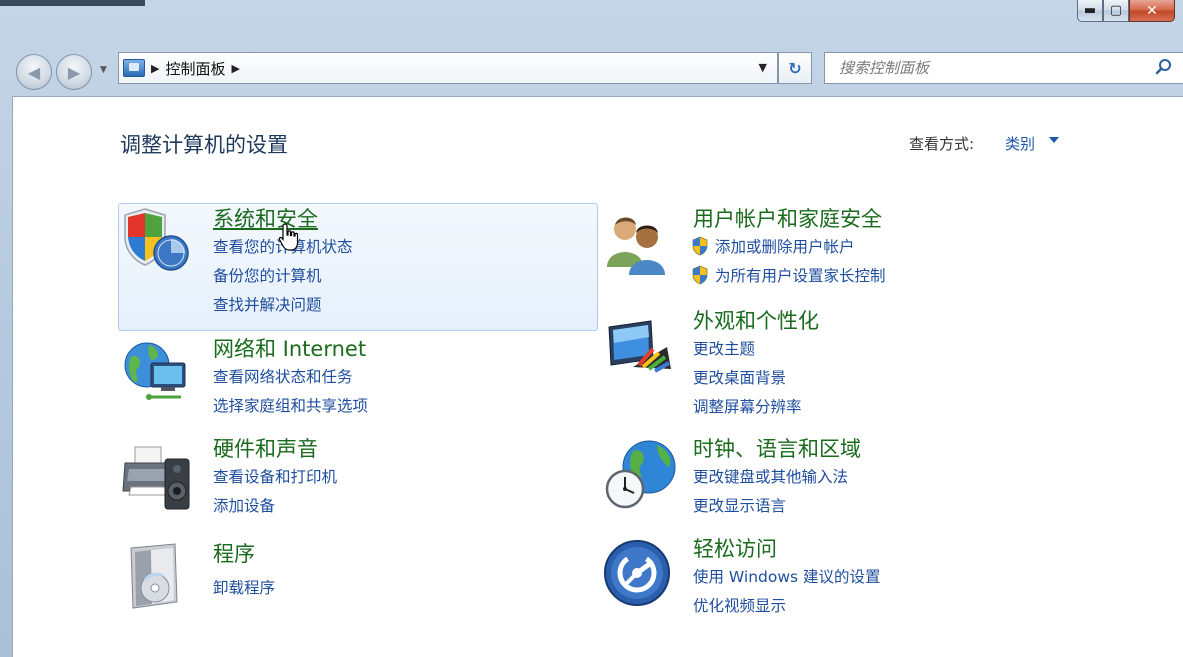  What do you see at coordinates (637, 573) in the screenshot?
I see `ease-of-access-icon` at bounding box center [637, 573].